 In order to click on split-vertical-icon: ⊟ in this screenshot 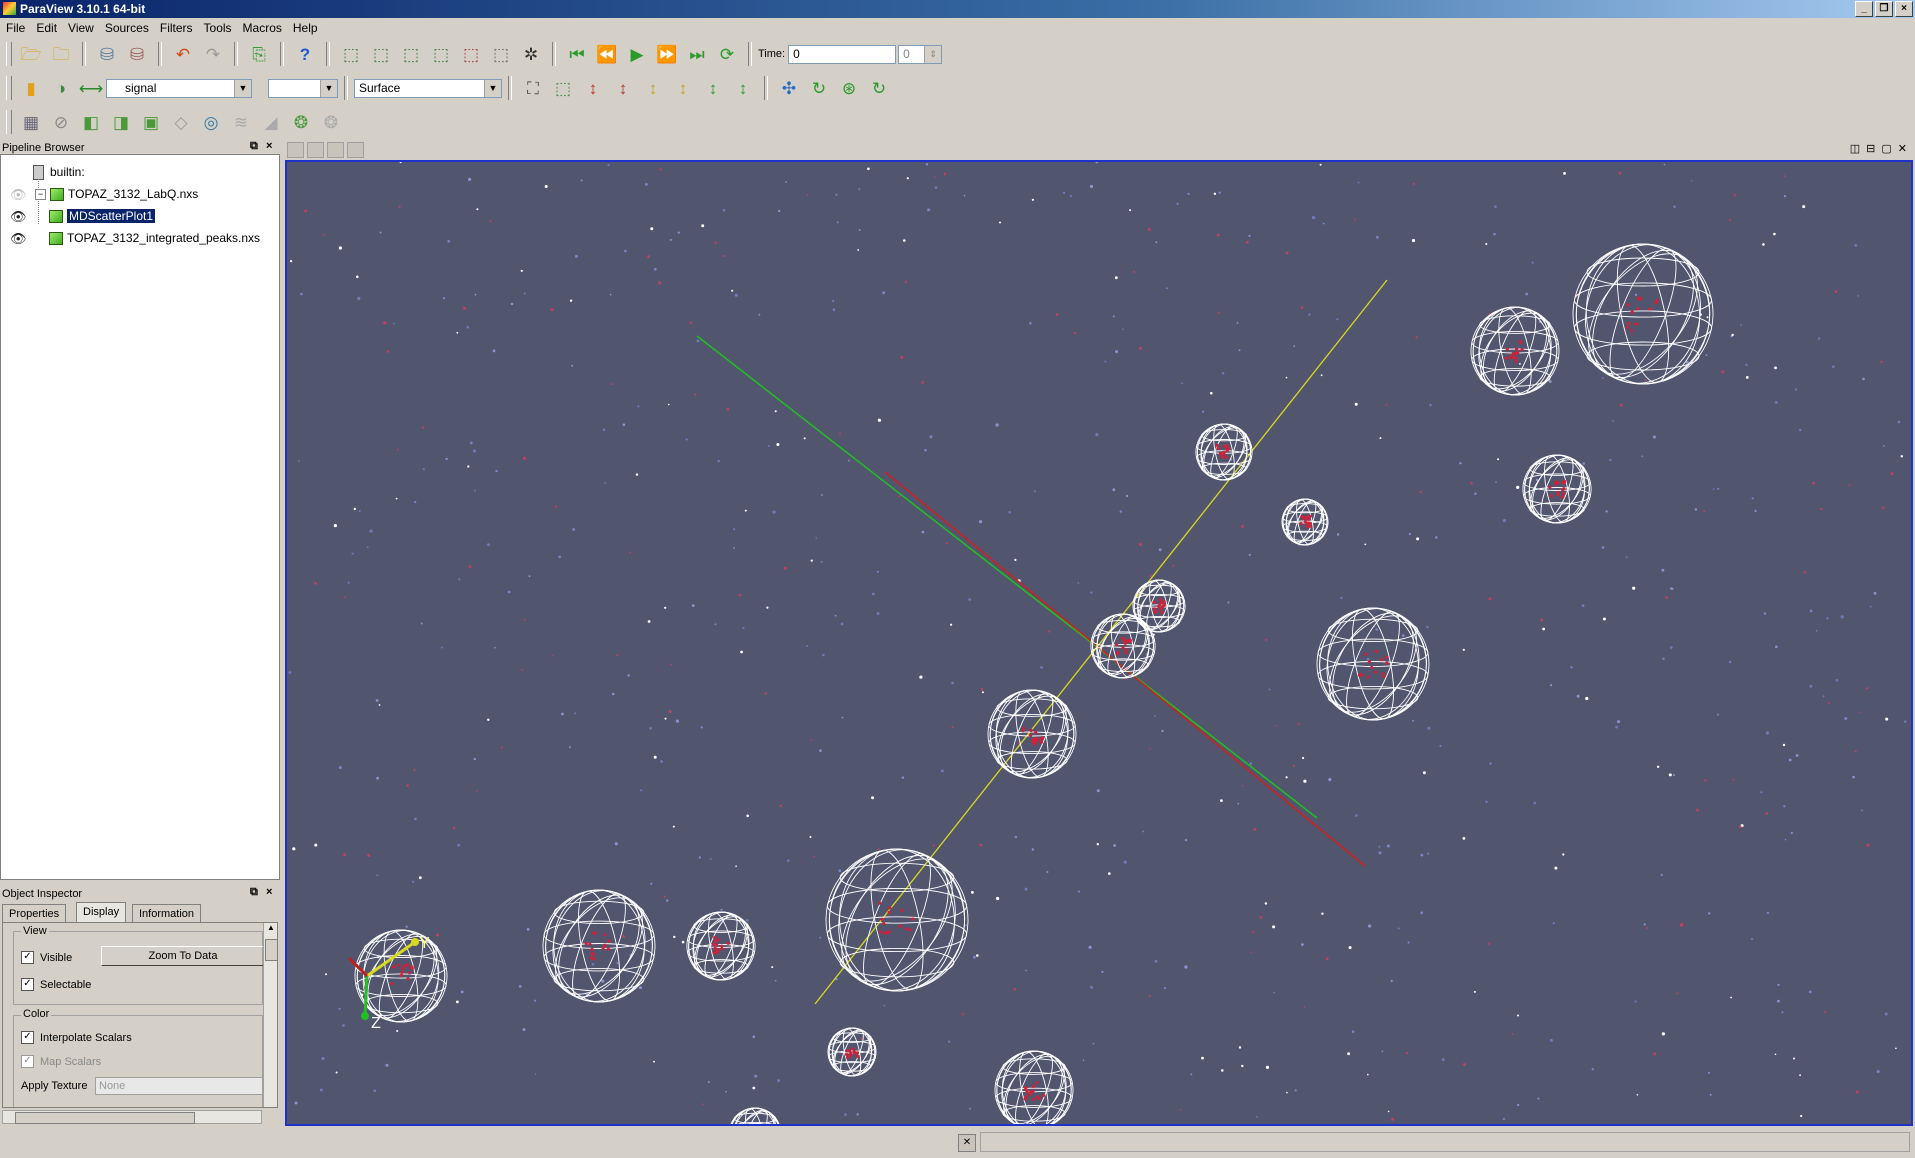, I will do `click(1870, 148)`.